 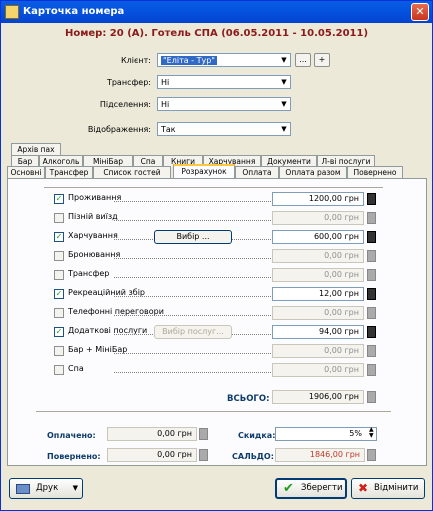 What do you see at coordinates (363, 488) in the screenshot?
I see `cross-icon: ✖` at bounding box center [363, 488].